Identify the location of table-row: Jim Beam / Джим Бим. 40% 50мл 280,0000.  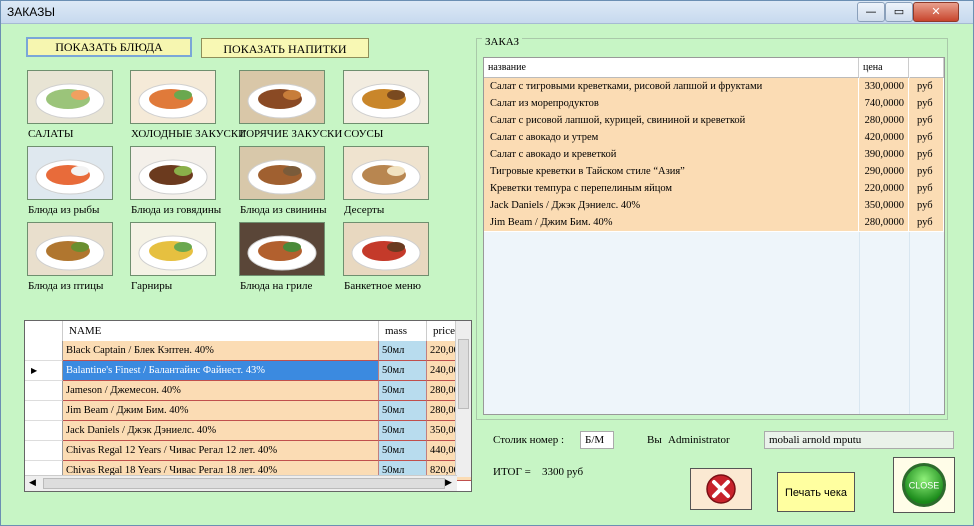
(248, 411).